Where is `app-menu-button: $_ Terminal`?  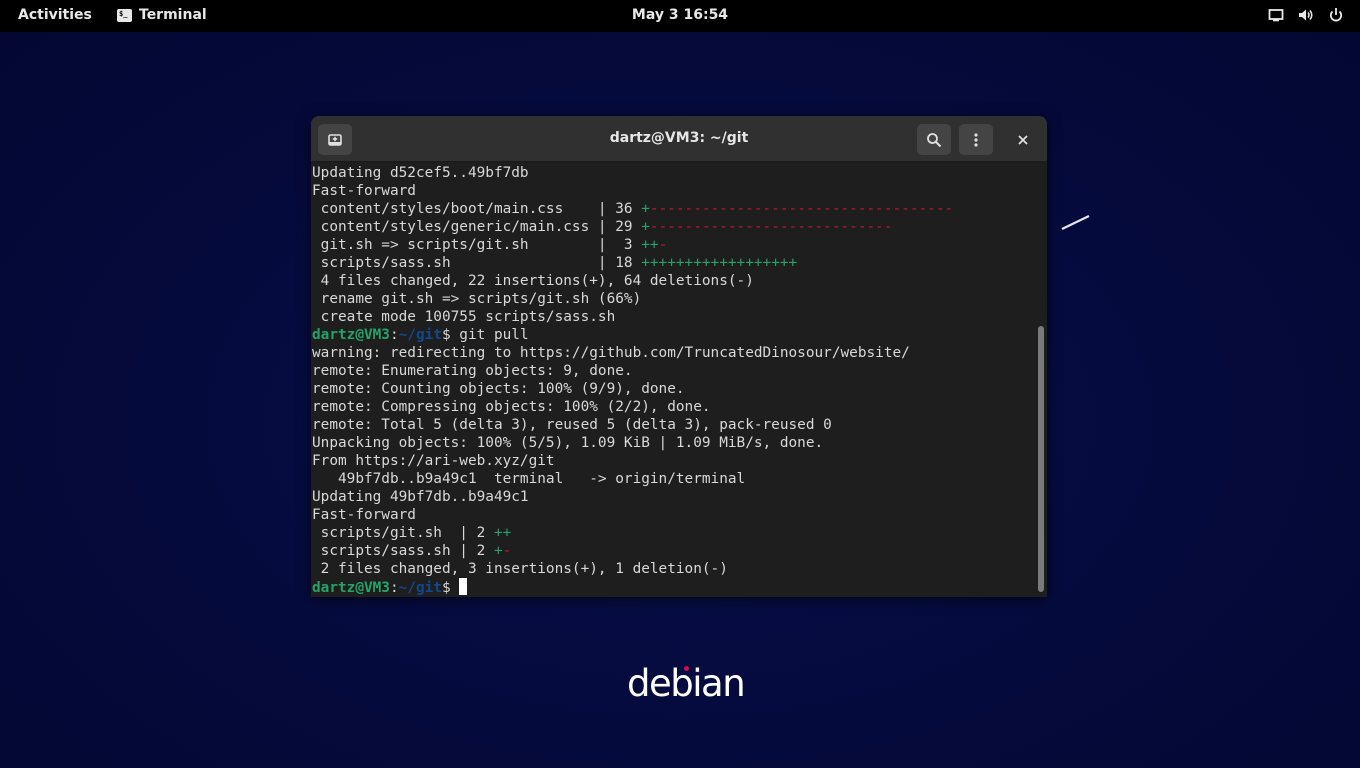
app-menu-button: $_ Terminal is located at coordinates (162, 15).